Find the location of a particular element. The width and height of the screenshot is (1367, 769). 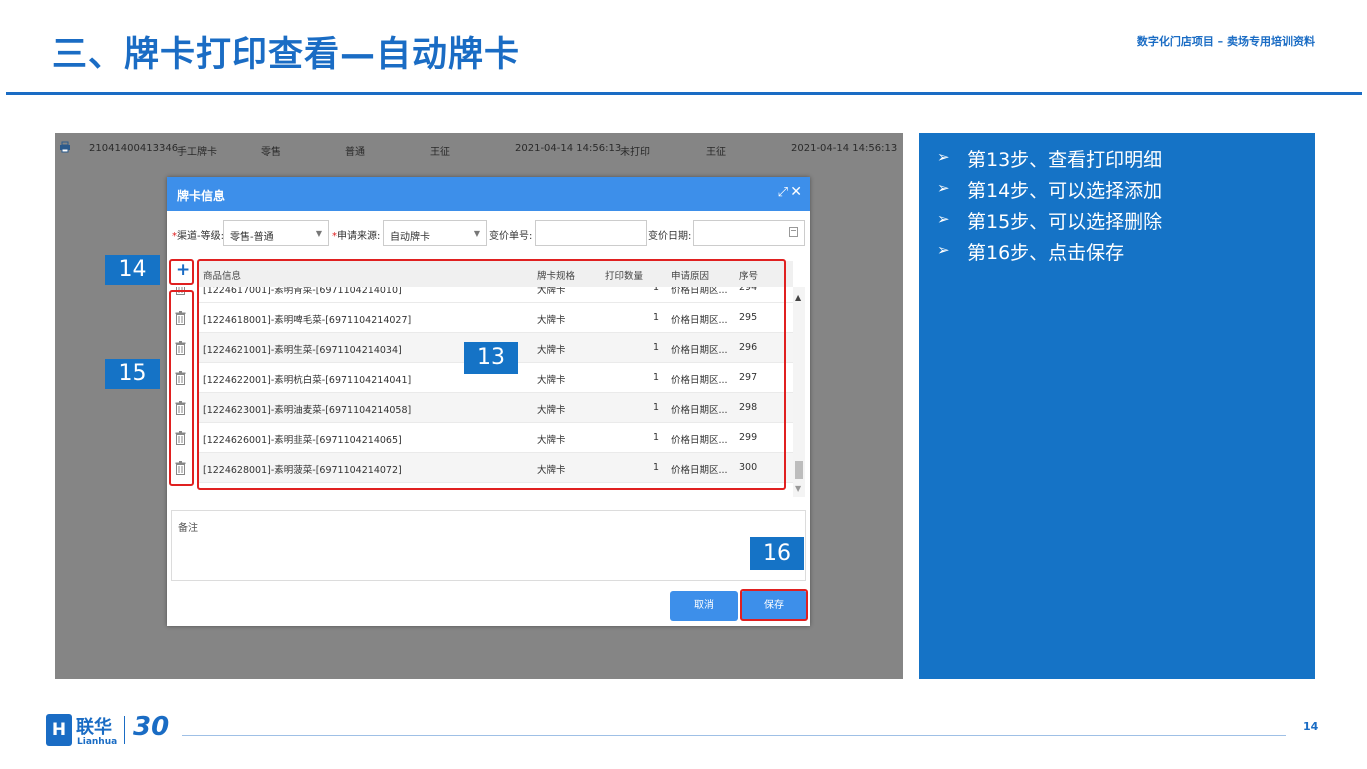

step-item: ➢ 第13步、查看打印明细 is located at coordinates (1050, 159).